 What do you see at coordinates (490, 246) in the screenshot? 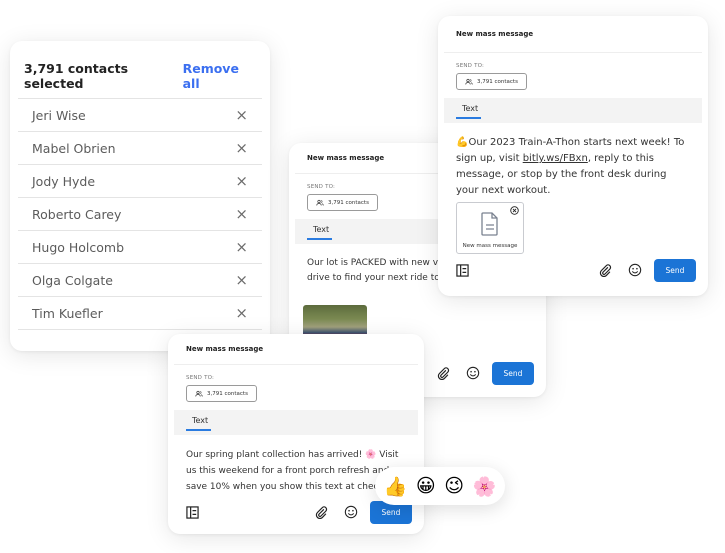
I see `attachment-name: New mass message` at bounding box center [490, 246].